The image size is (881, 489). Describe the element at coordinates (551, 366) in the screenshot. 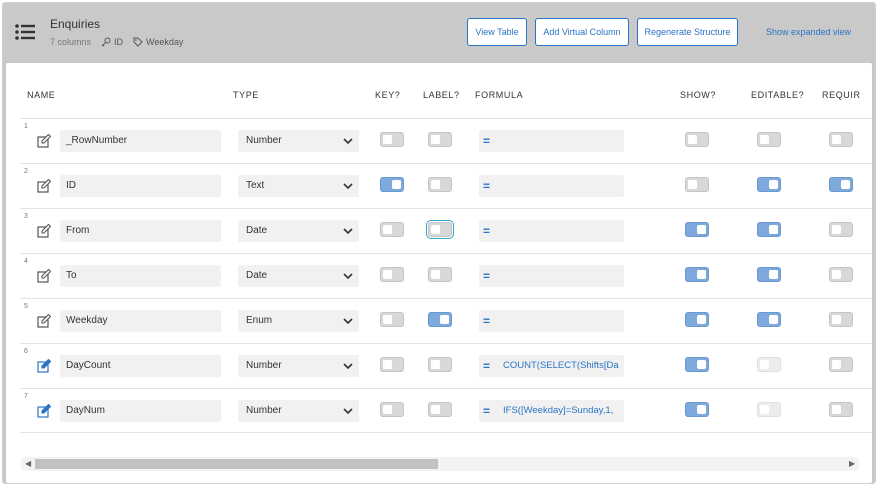

I see `formula-field: = COUNT(SELECT(Shifts[Da` at that location.